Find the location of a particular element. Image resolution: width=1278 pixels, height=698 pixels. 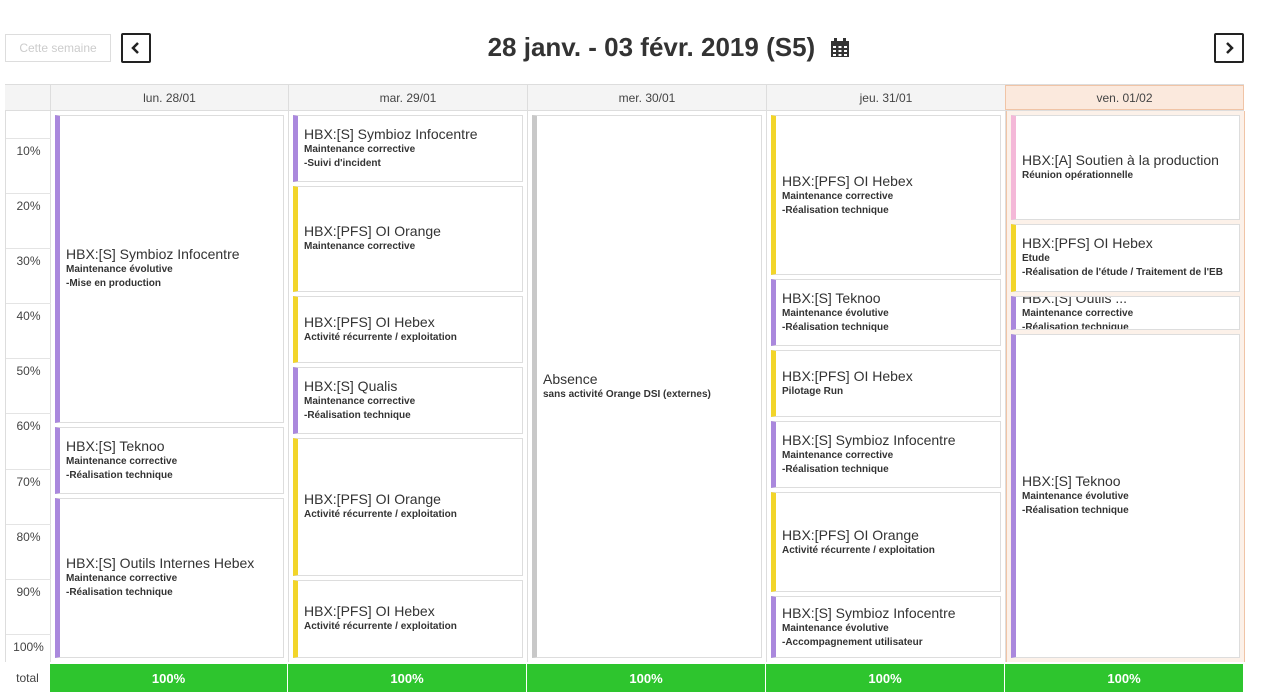

tick-label: 10% is located at coordinates (28, 151).